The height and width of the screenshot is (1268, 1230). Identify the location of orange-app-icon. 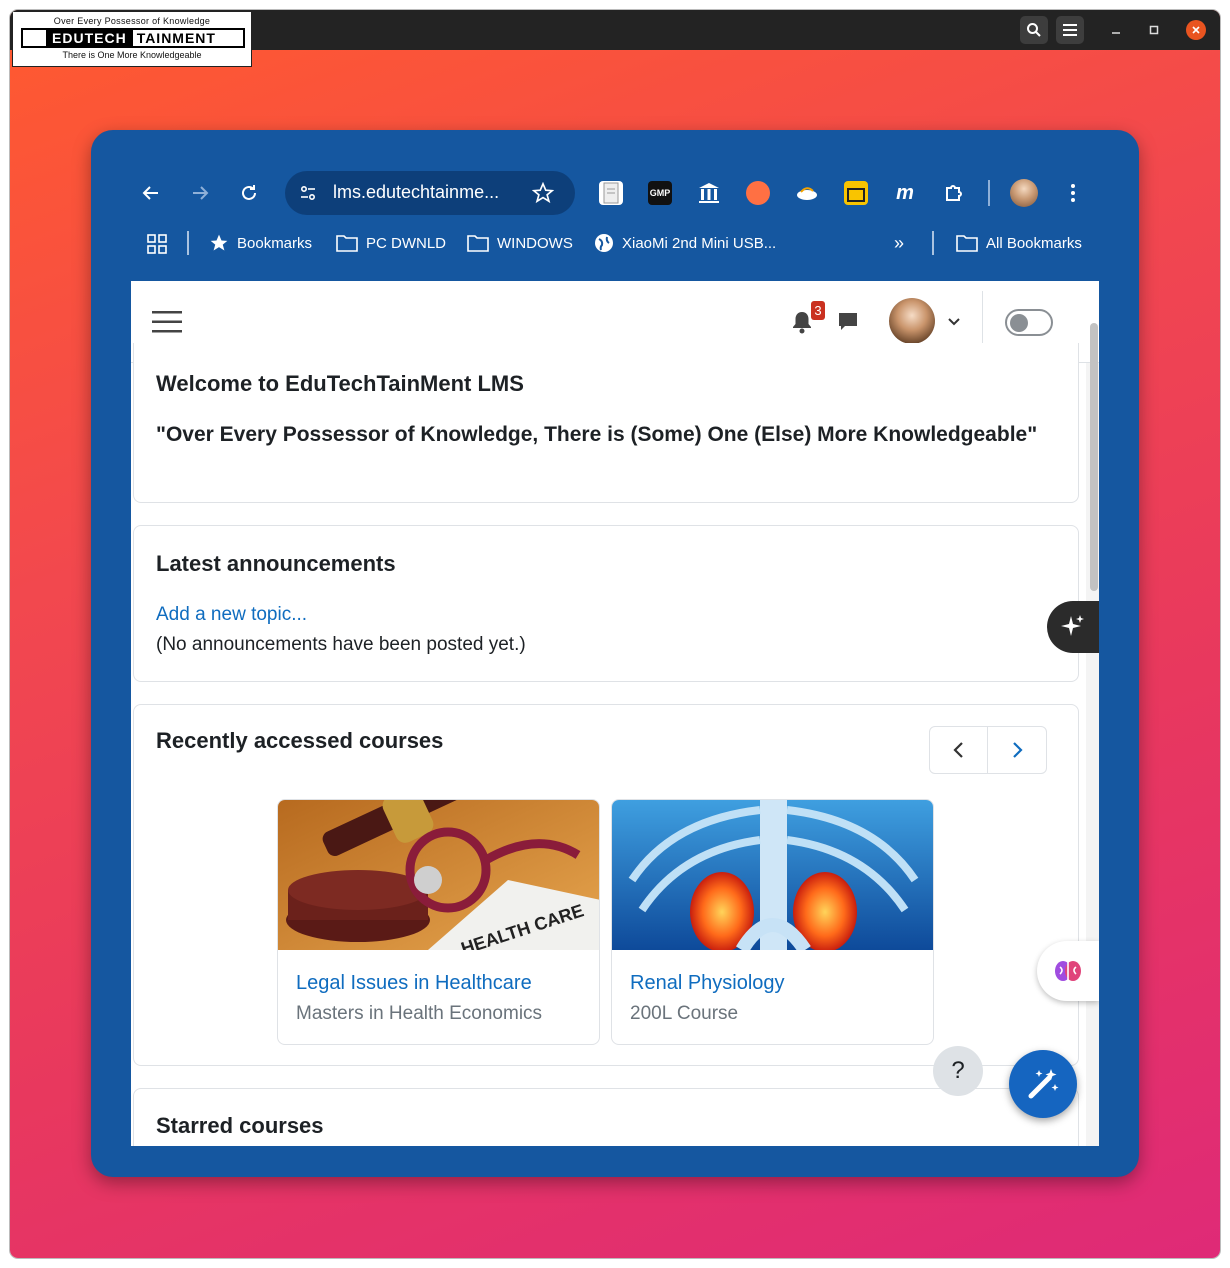
(758, 193).